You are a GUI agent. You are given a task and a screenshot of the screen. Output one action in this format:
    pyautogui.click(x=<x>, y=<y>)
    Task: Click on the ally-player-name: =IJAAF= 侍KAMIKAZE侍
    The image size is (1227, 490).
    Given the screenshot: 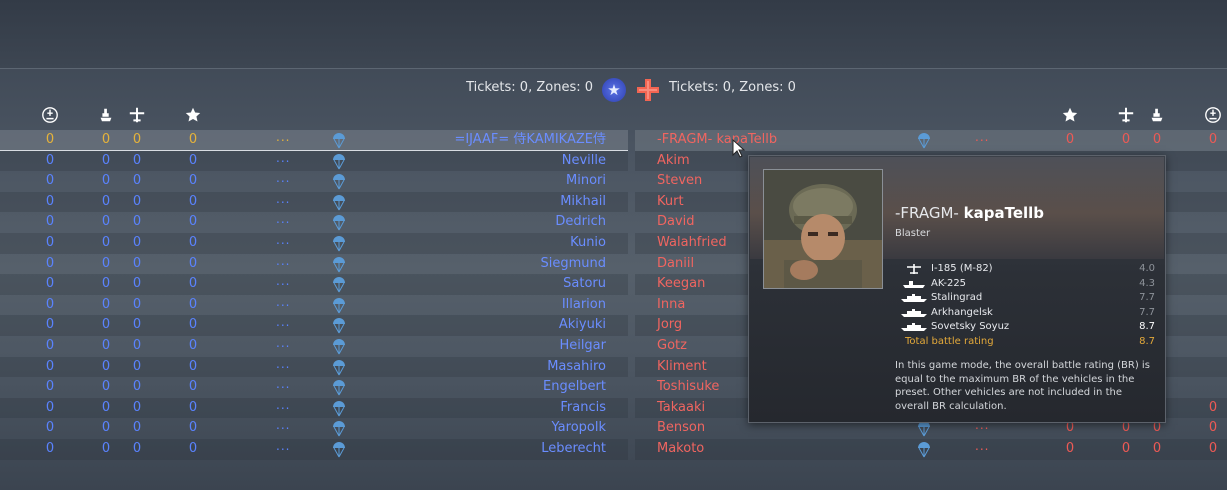 What is the action you would take?
    pyautogui.click(x=530, y=140)
    